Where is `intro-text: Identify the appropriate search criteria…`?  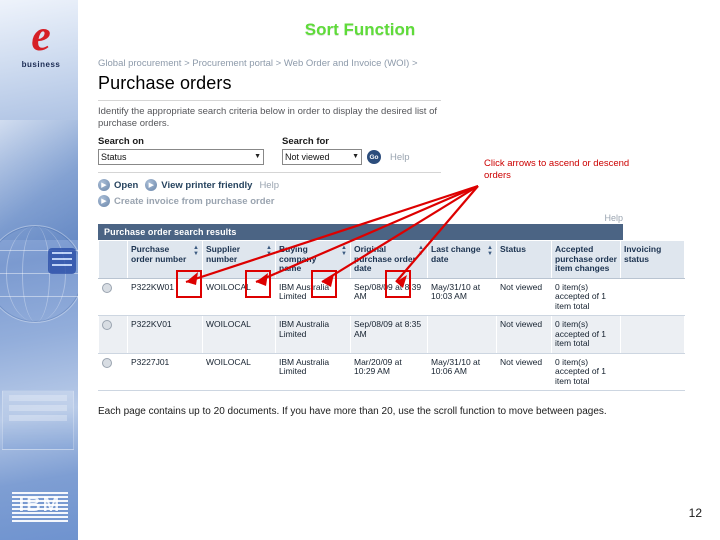 intro-text: Identify the appropriate search criteria… is located at coordinates (268, 117).